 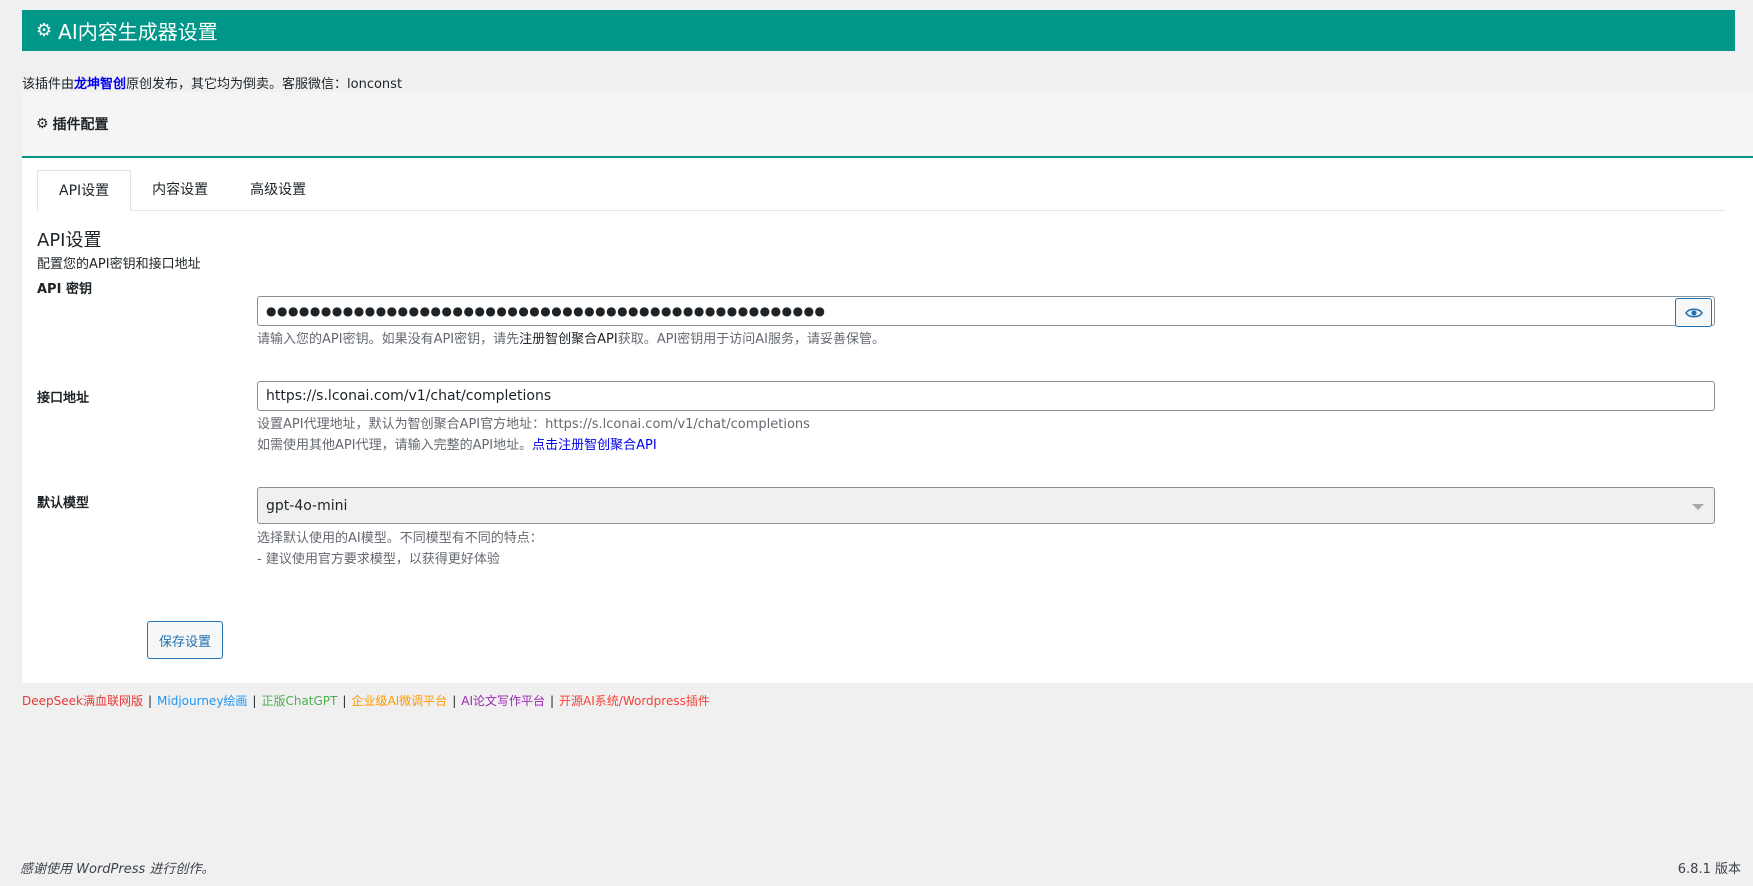 I want to click on tab-advanced-settings: 高级设置, so click(x=278, y=190).